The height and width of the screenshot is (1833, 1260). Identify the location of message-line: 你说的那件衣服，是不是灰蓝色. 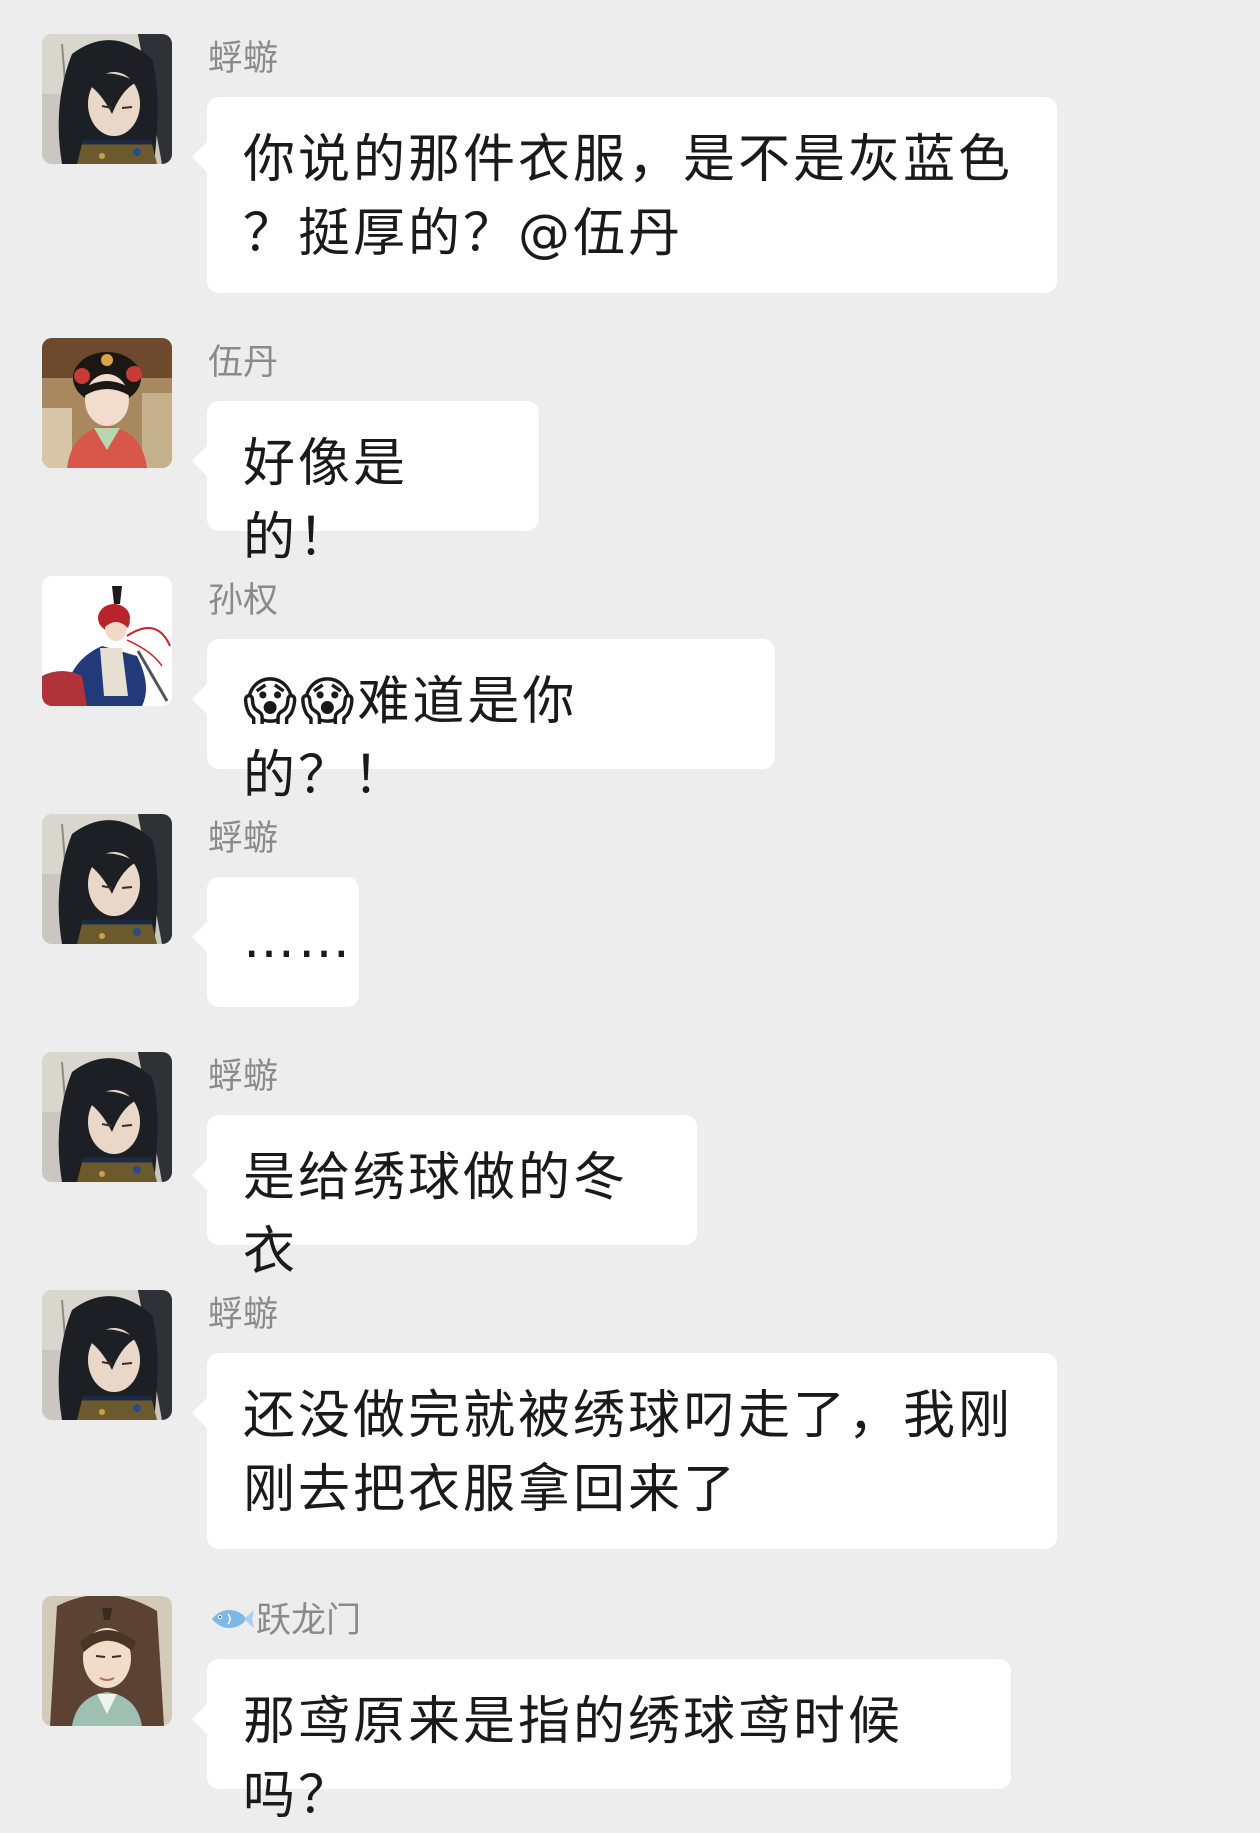
(628, 160).